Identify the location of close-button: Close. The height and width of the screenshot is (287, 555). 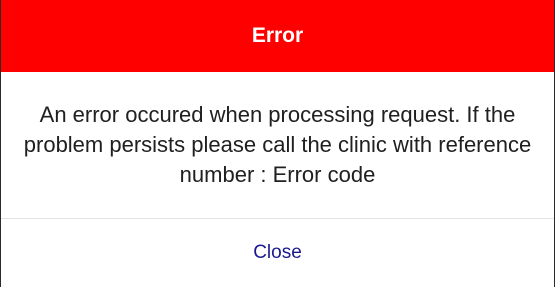
(277, 253).